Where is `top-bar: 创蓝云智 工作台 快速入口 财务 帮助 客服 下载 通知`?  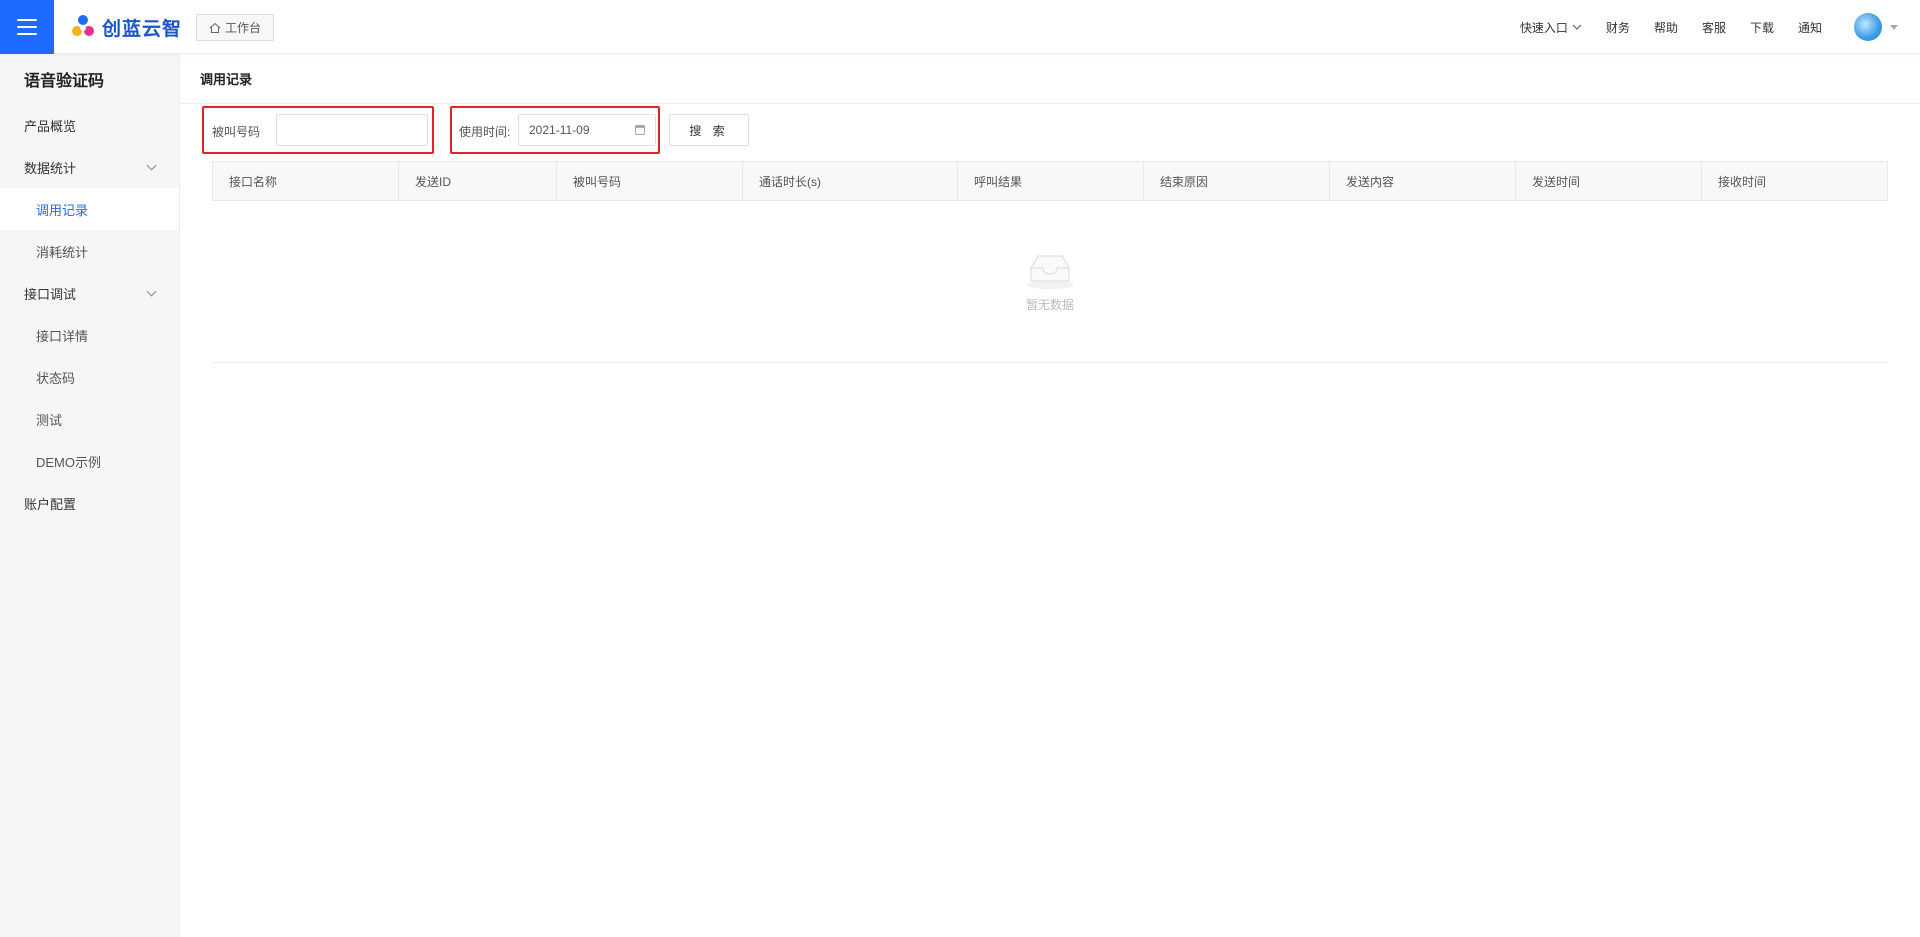 top-bar: 创蓝云智 工作台 快速入口 财务 帮助 客服 下载 通知 is located at coordinates (960, 27).